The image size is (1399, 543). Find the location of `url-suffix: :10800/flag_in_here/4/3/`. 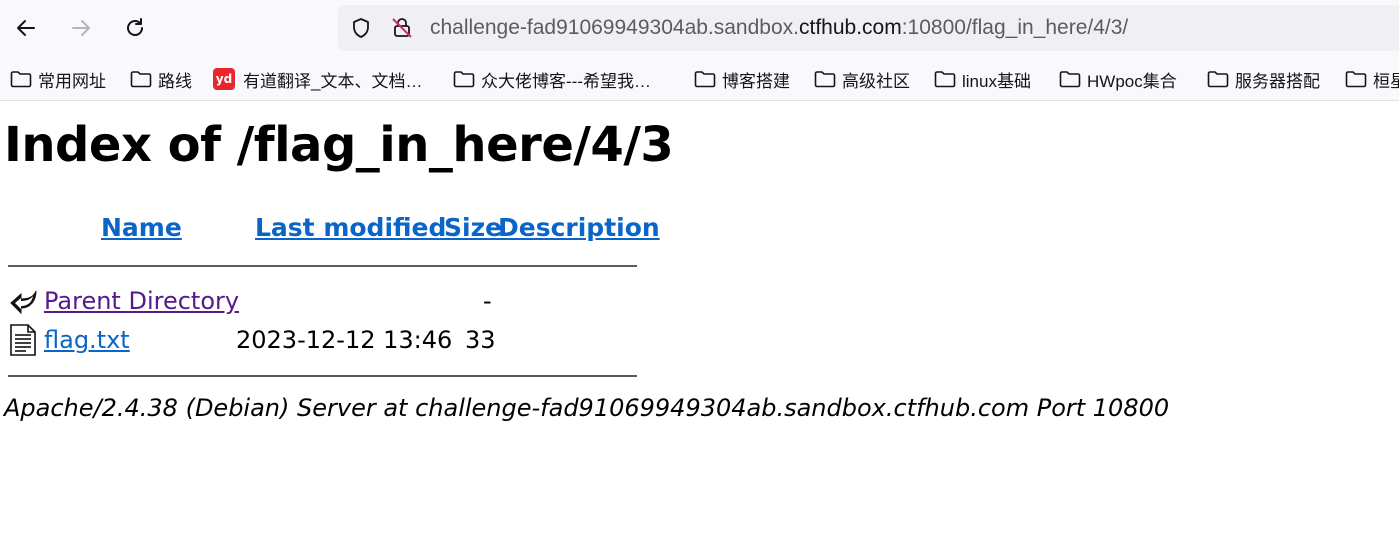

url-suffix: :10800/flag_in_here/4/3/ is located at coordinates (1015, 27).